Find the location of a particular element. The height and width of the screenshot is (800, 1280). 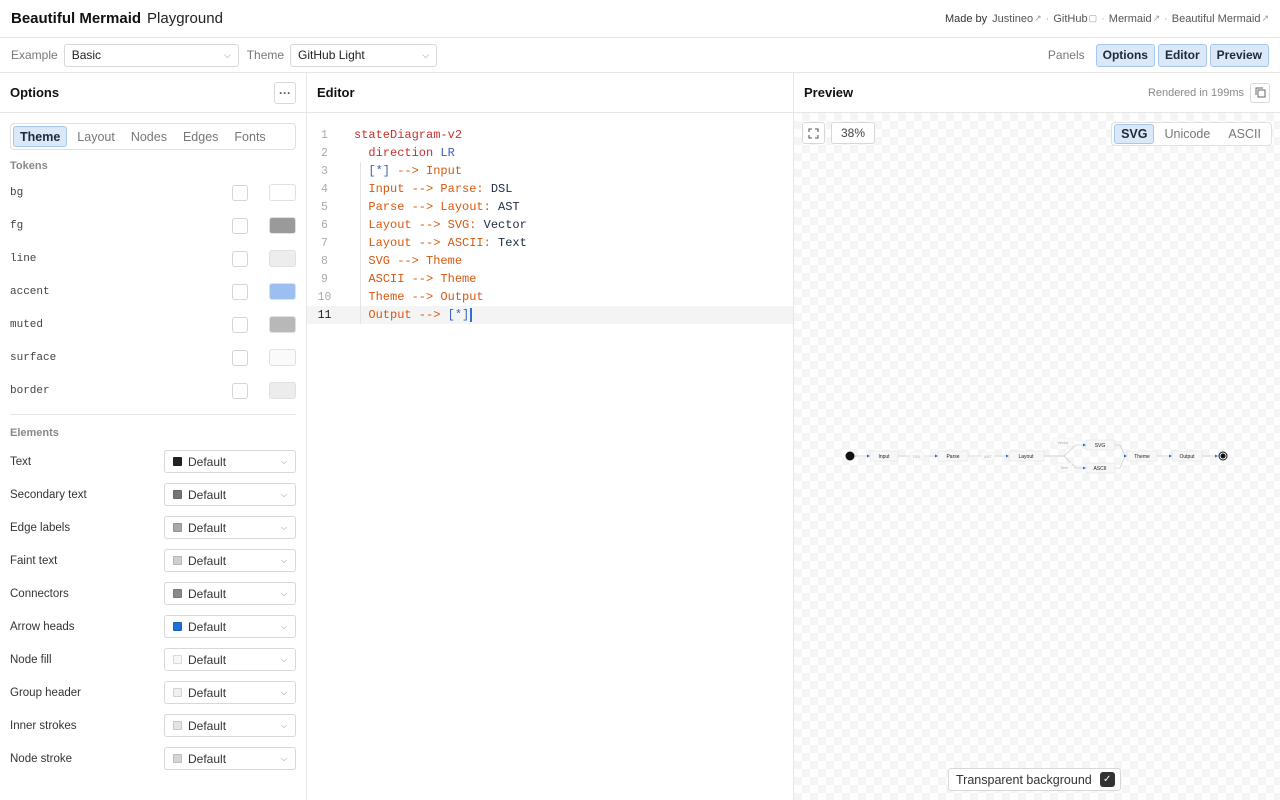

panels-label: Panels is located at coordinates (1066, 55).